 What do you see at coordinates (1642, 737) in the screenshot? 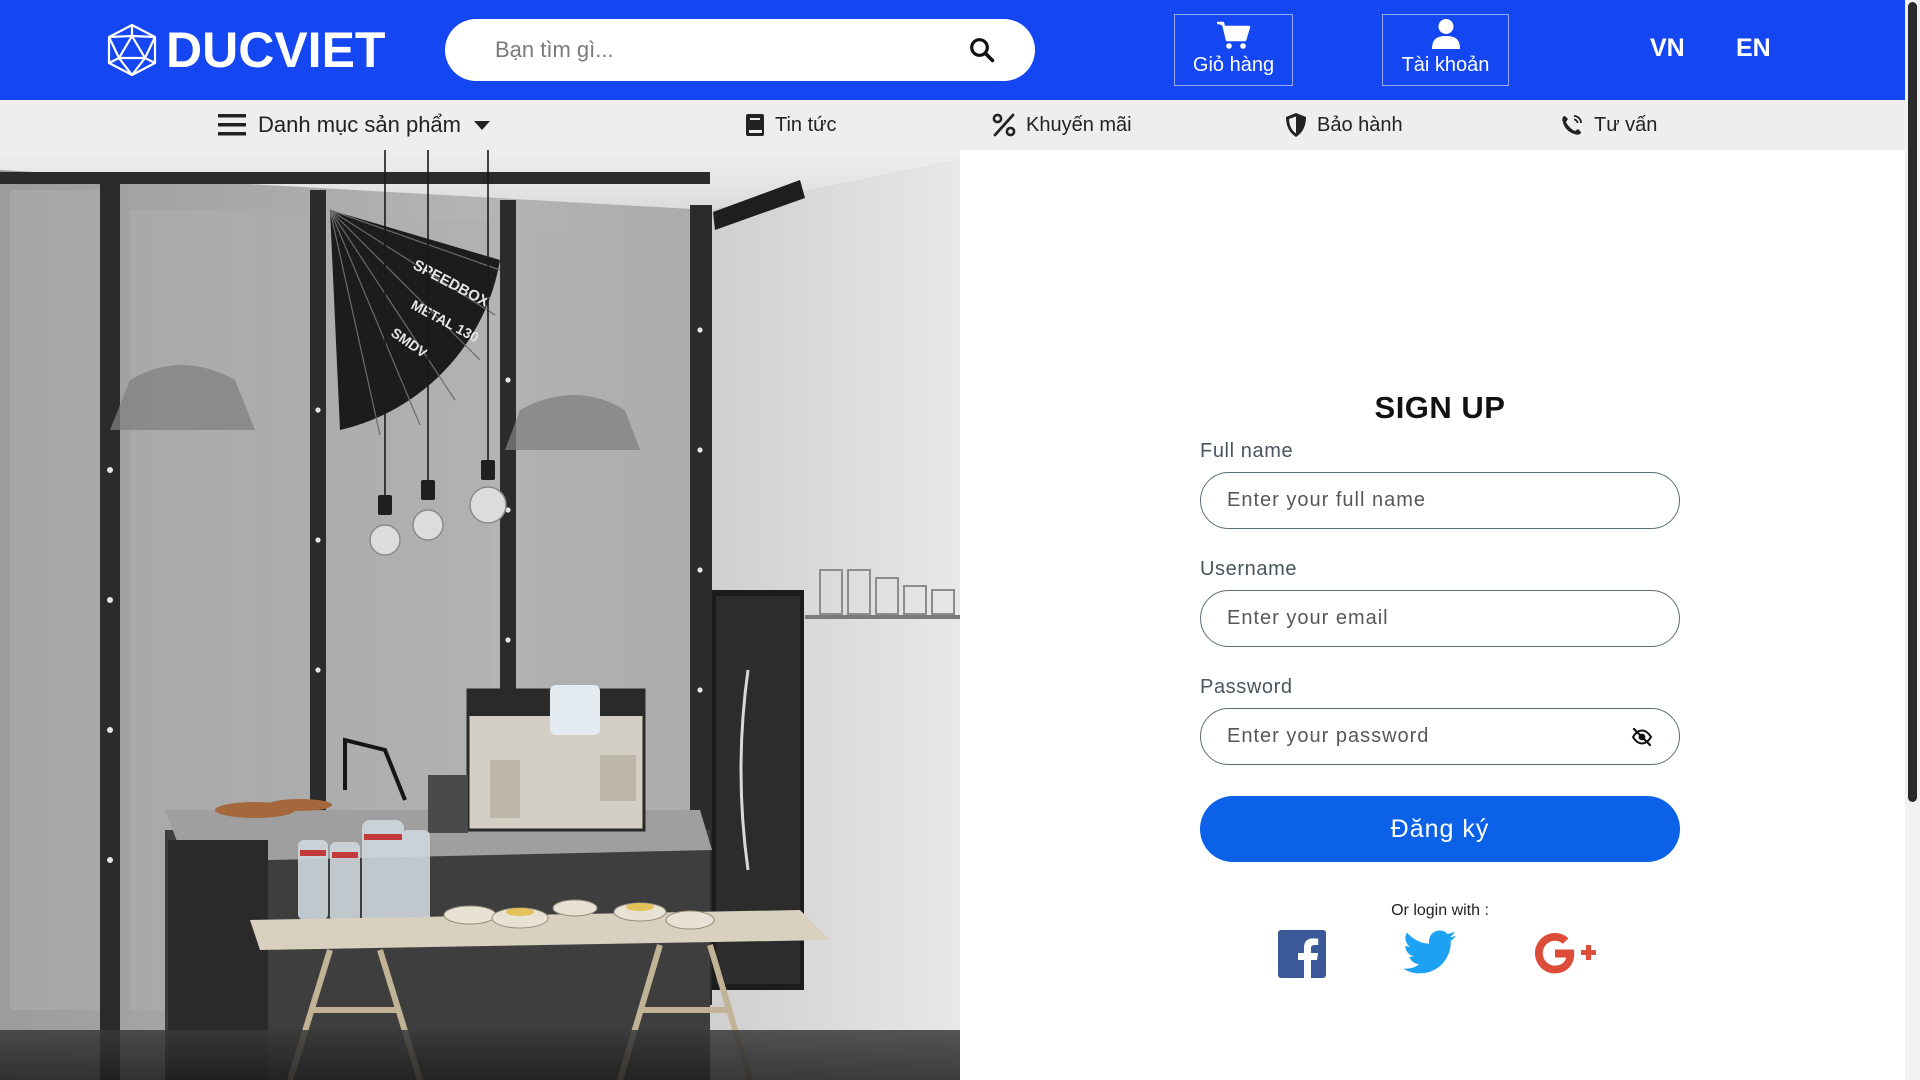
I see `eye-slash-icon` at bounding box center [1642, 737].